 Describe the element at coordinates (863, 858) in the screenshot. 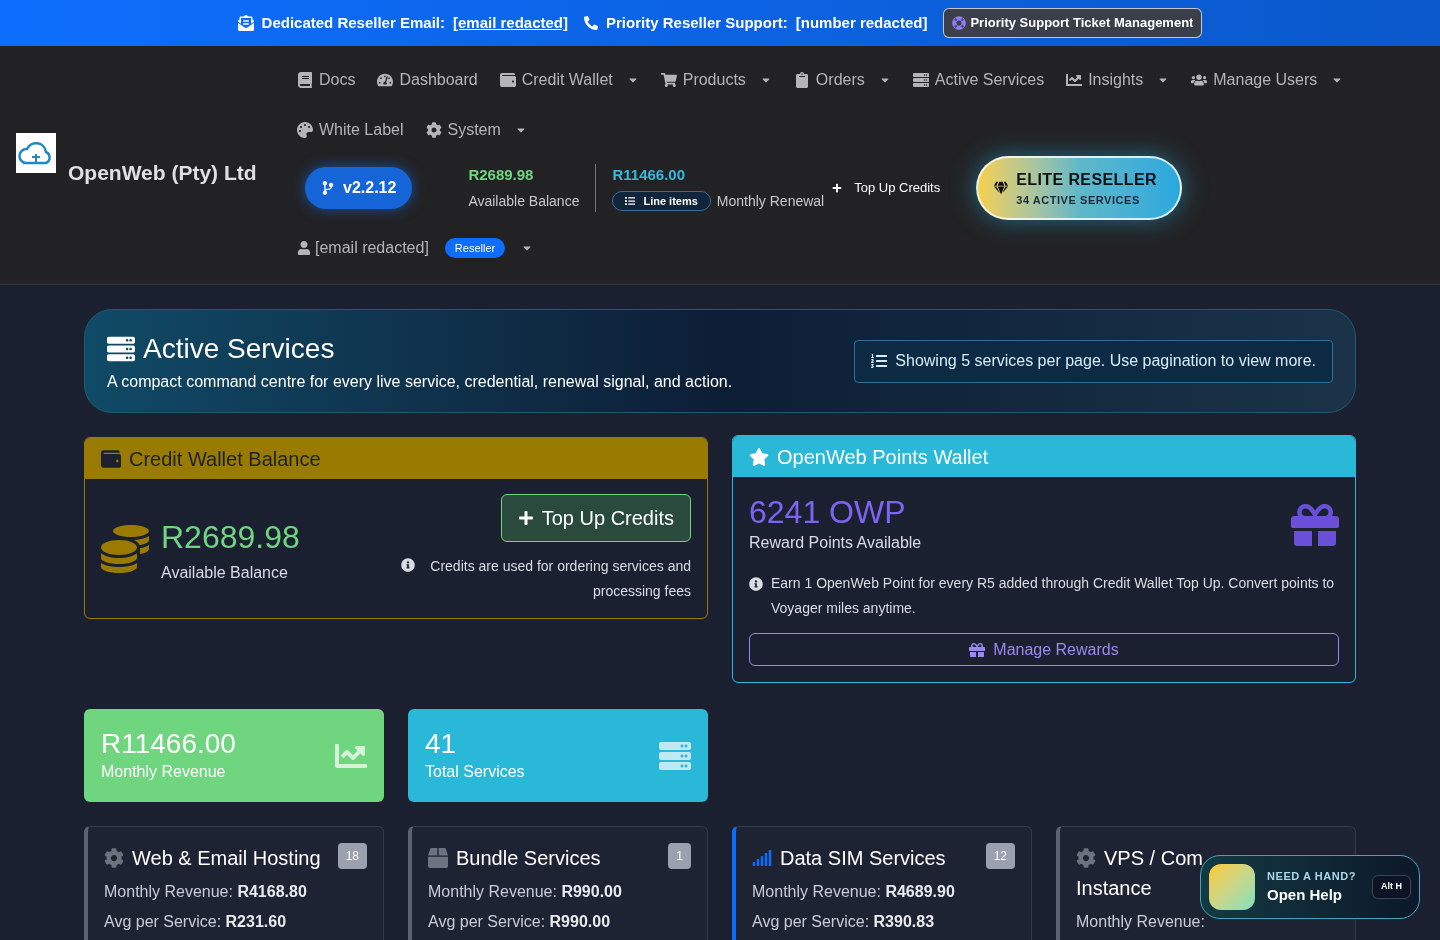

I see `service-title: Data SIM Services` at that location.